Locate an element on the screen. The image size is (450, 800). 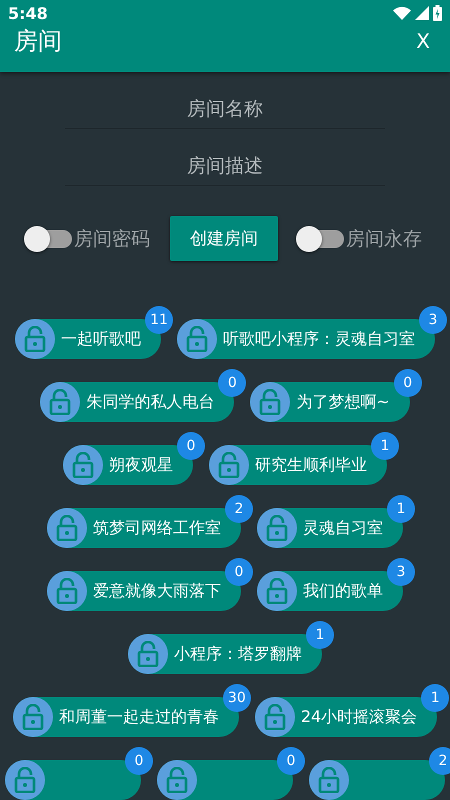
battery-icon is located at coordinates (437, 13).